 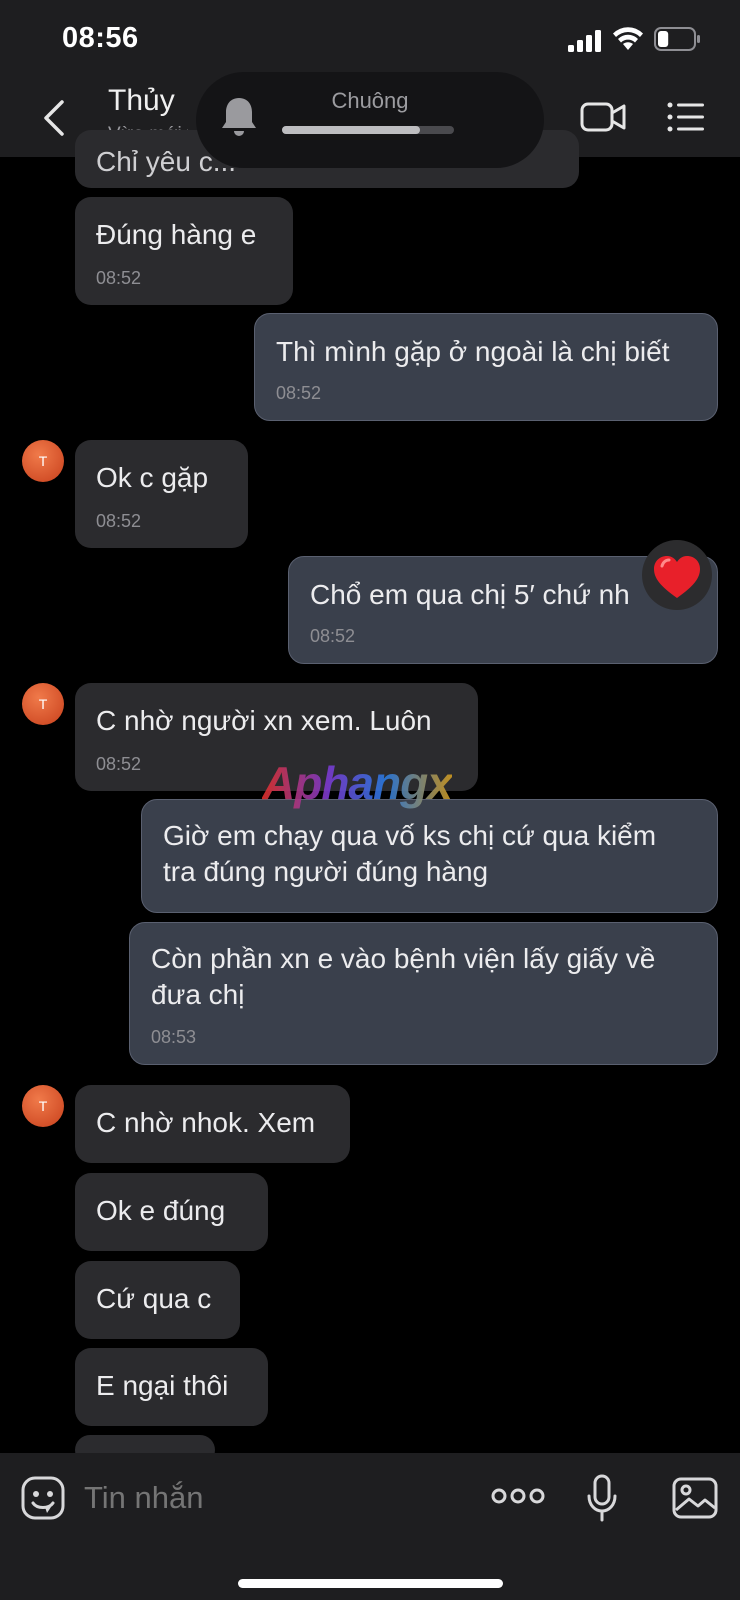 What do you see at coordinates (154, 1298) in the screenshot?
I see `message-text: Cứ qua c` at bounding box center [154, 1298].